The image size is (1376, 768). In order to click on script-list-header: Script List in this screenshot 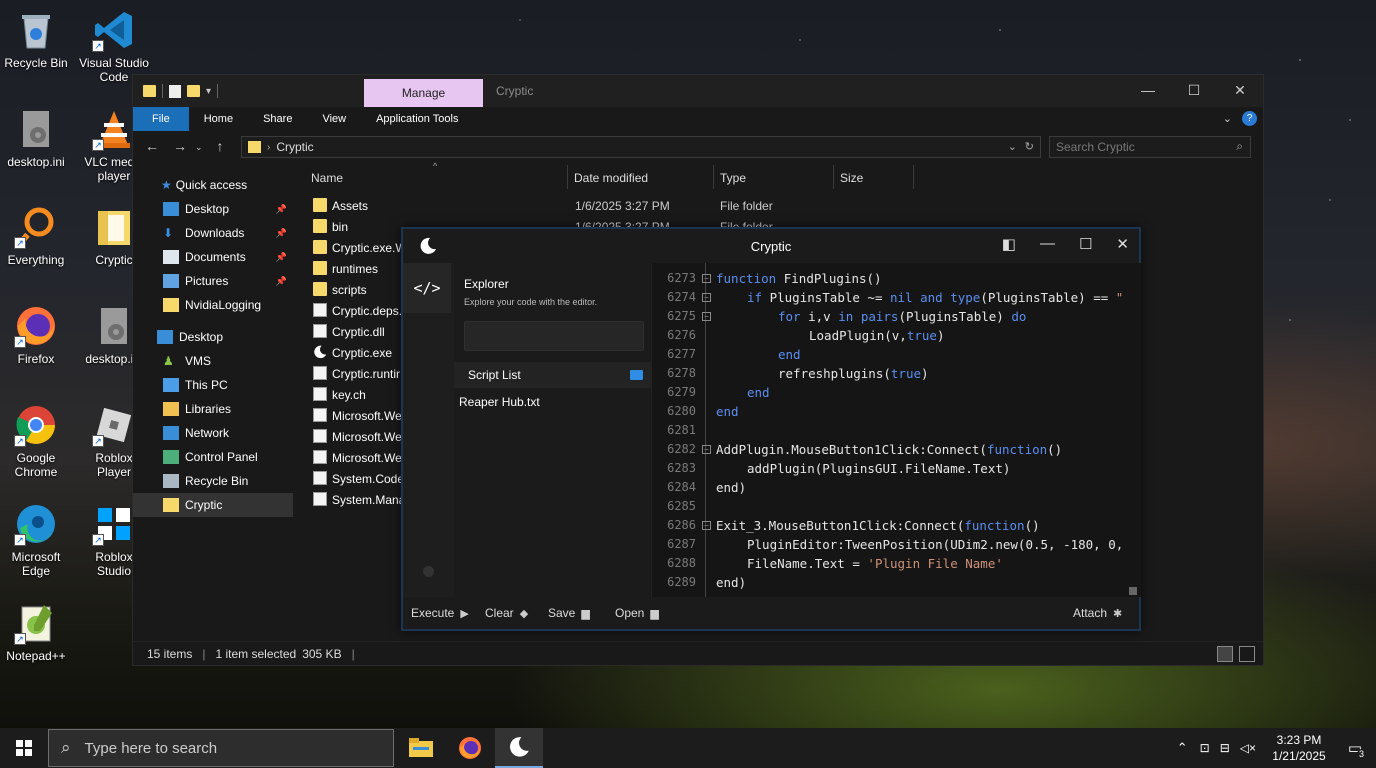, I will do `click(552, 375)`.